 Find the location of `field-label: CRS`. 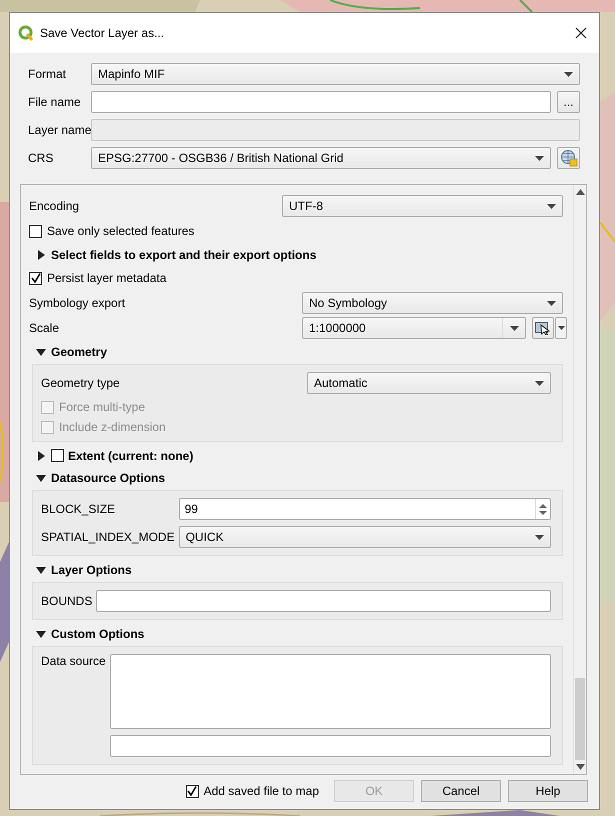

field-label: CRS is located at coordinates (41, 158).